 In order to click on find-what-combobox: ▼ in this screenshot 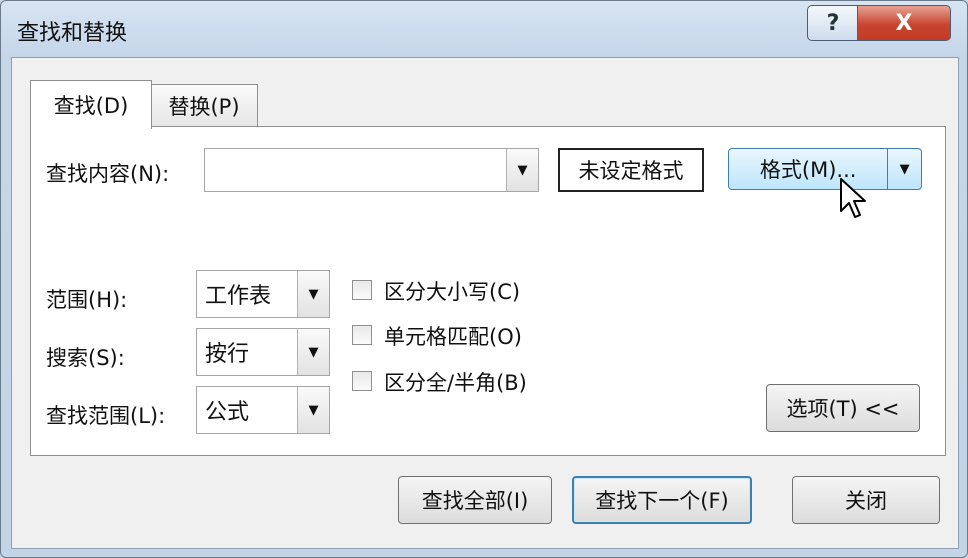, I will do `click(371, 170)`.